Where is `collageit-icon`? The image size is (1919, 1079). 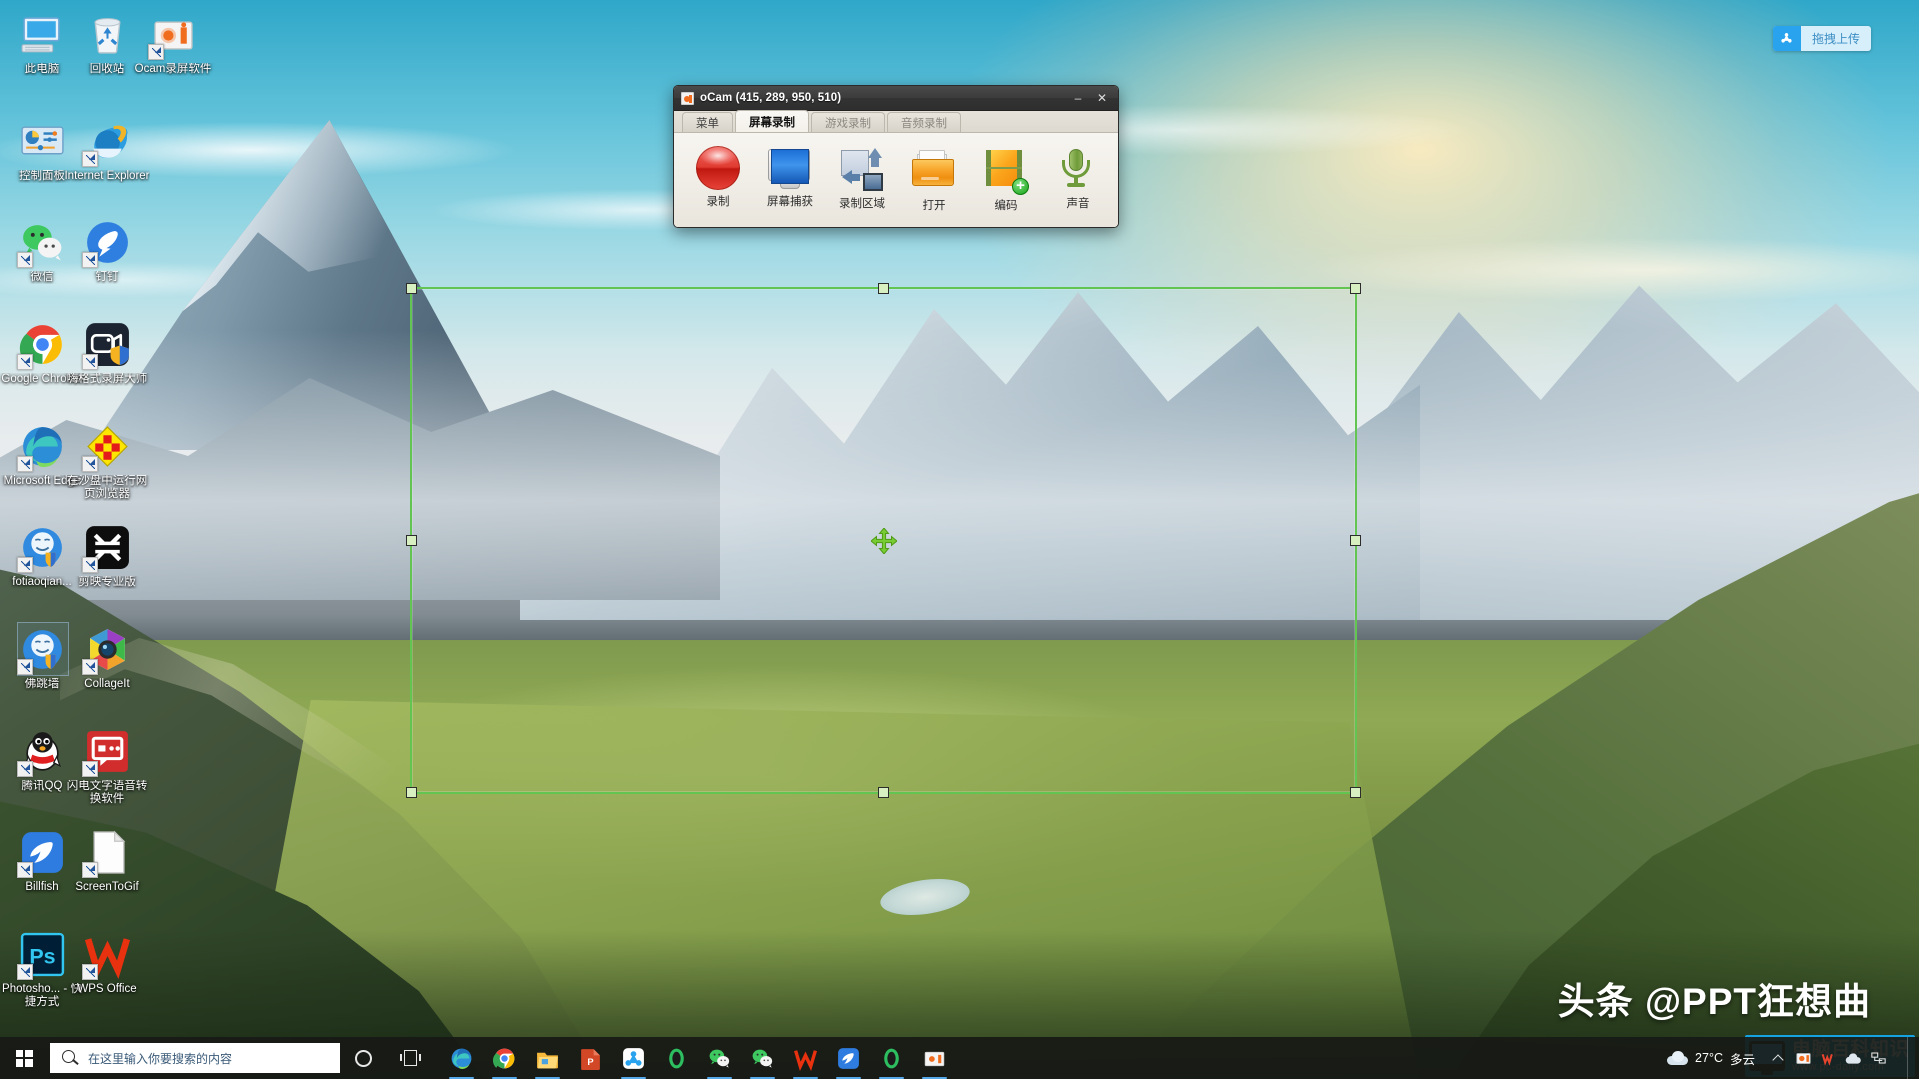
collageit-icon is located at coordinates (106, 650).